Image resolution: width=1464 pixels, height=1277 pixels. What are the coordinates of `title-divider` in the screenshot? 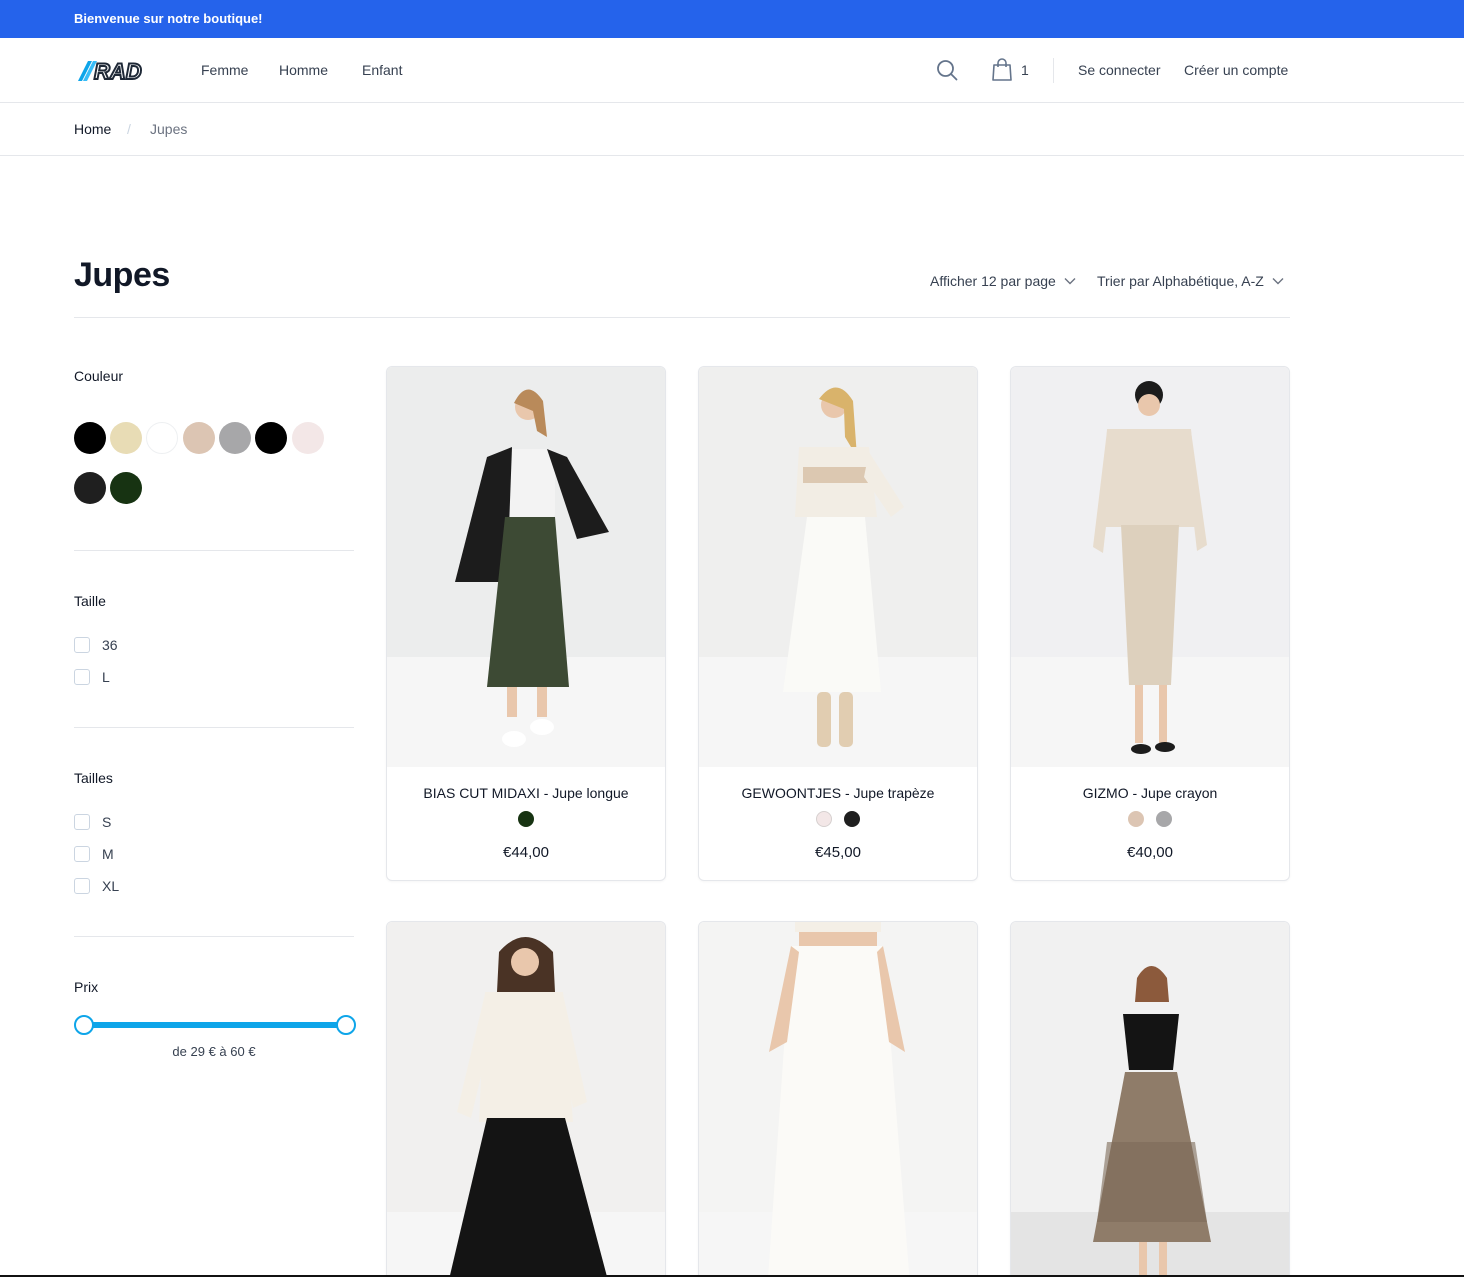 It's located at (682, 317).